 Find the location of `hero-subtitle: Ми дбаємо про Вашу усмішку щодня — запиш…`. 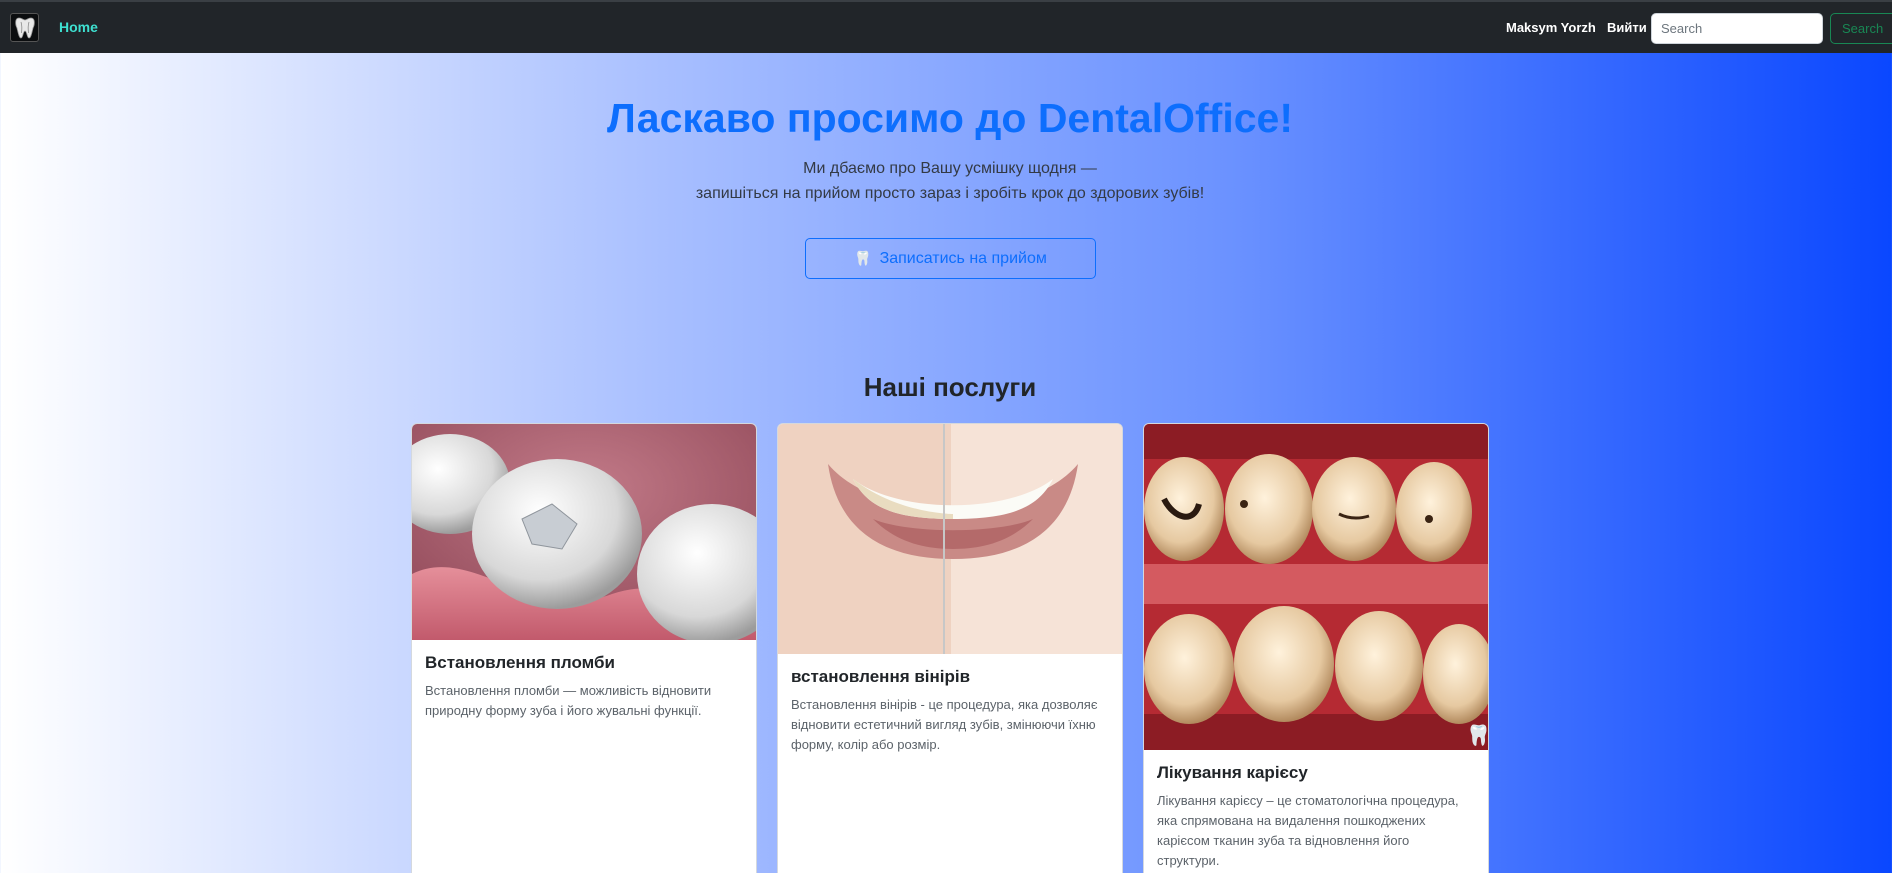

hero-subtitle: Ми дбаємо про Вашу усмішку щодня — запиш… is located at coordinates (946, 181).